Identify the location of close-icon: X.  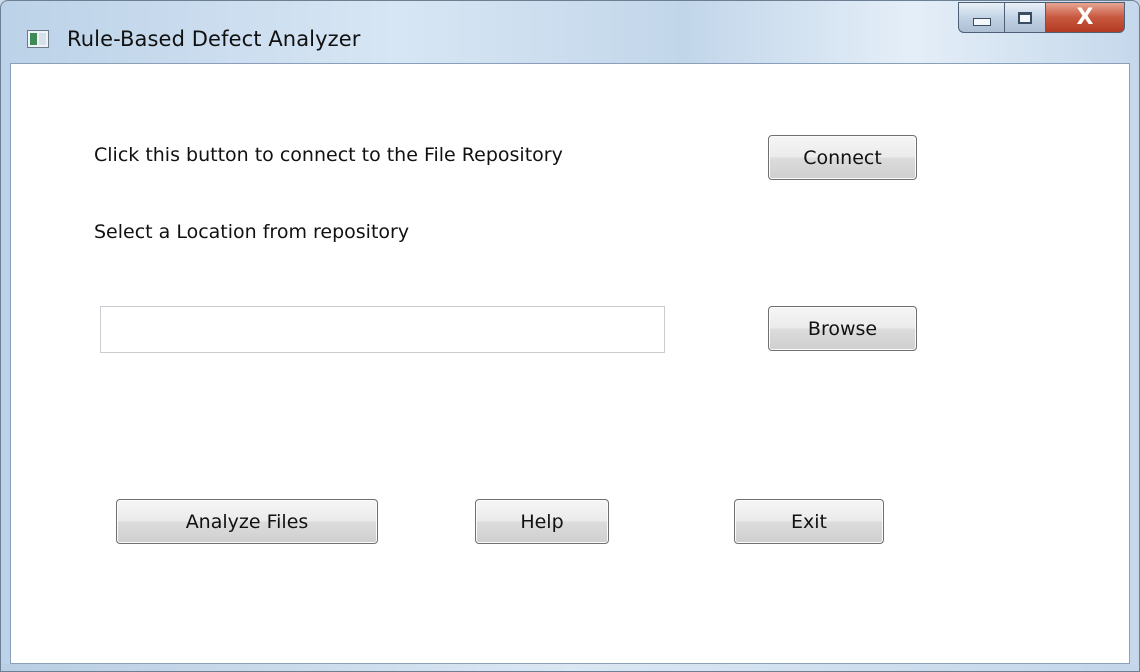
(1085, 17).